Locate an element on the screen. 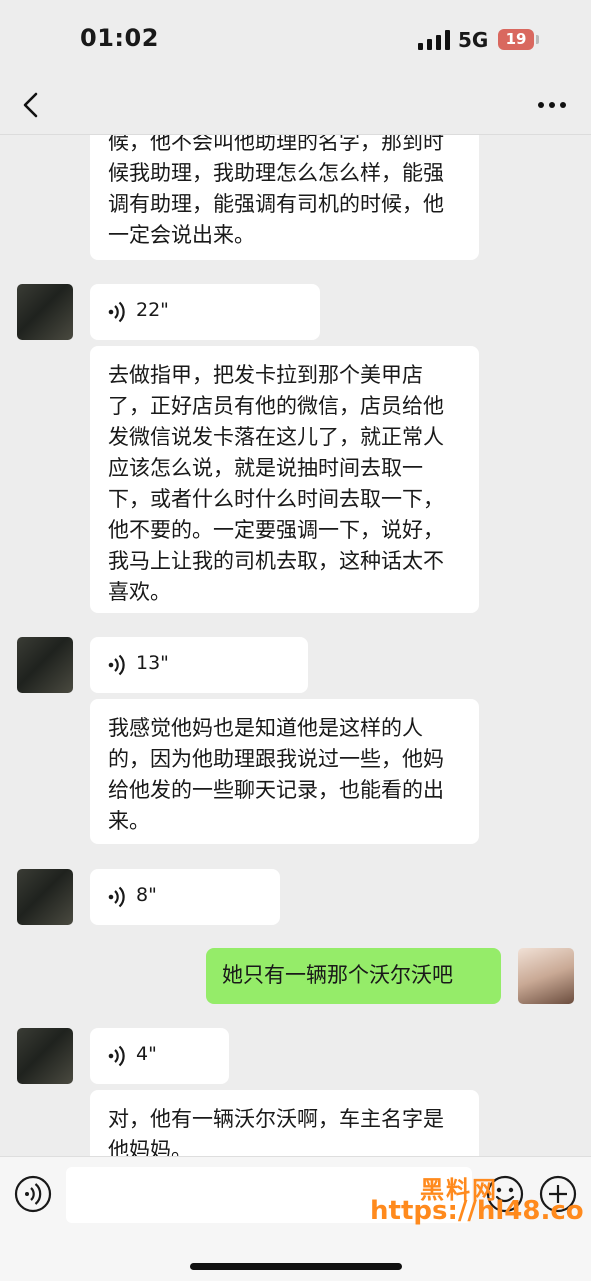 This screenshot has height=1281, width=591. chat-header is located at coordinates (295, 107).